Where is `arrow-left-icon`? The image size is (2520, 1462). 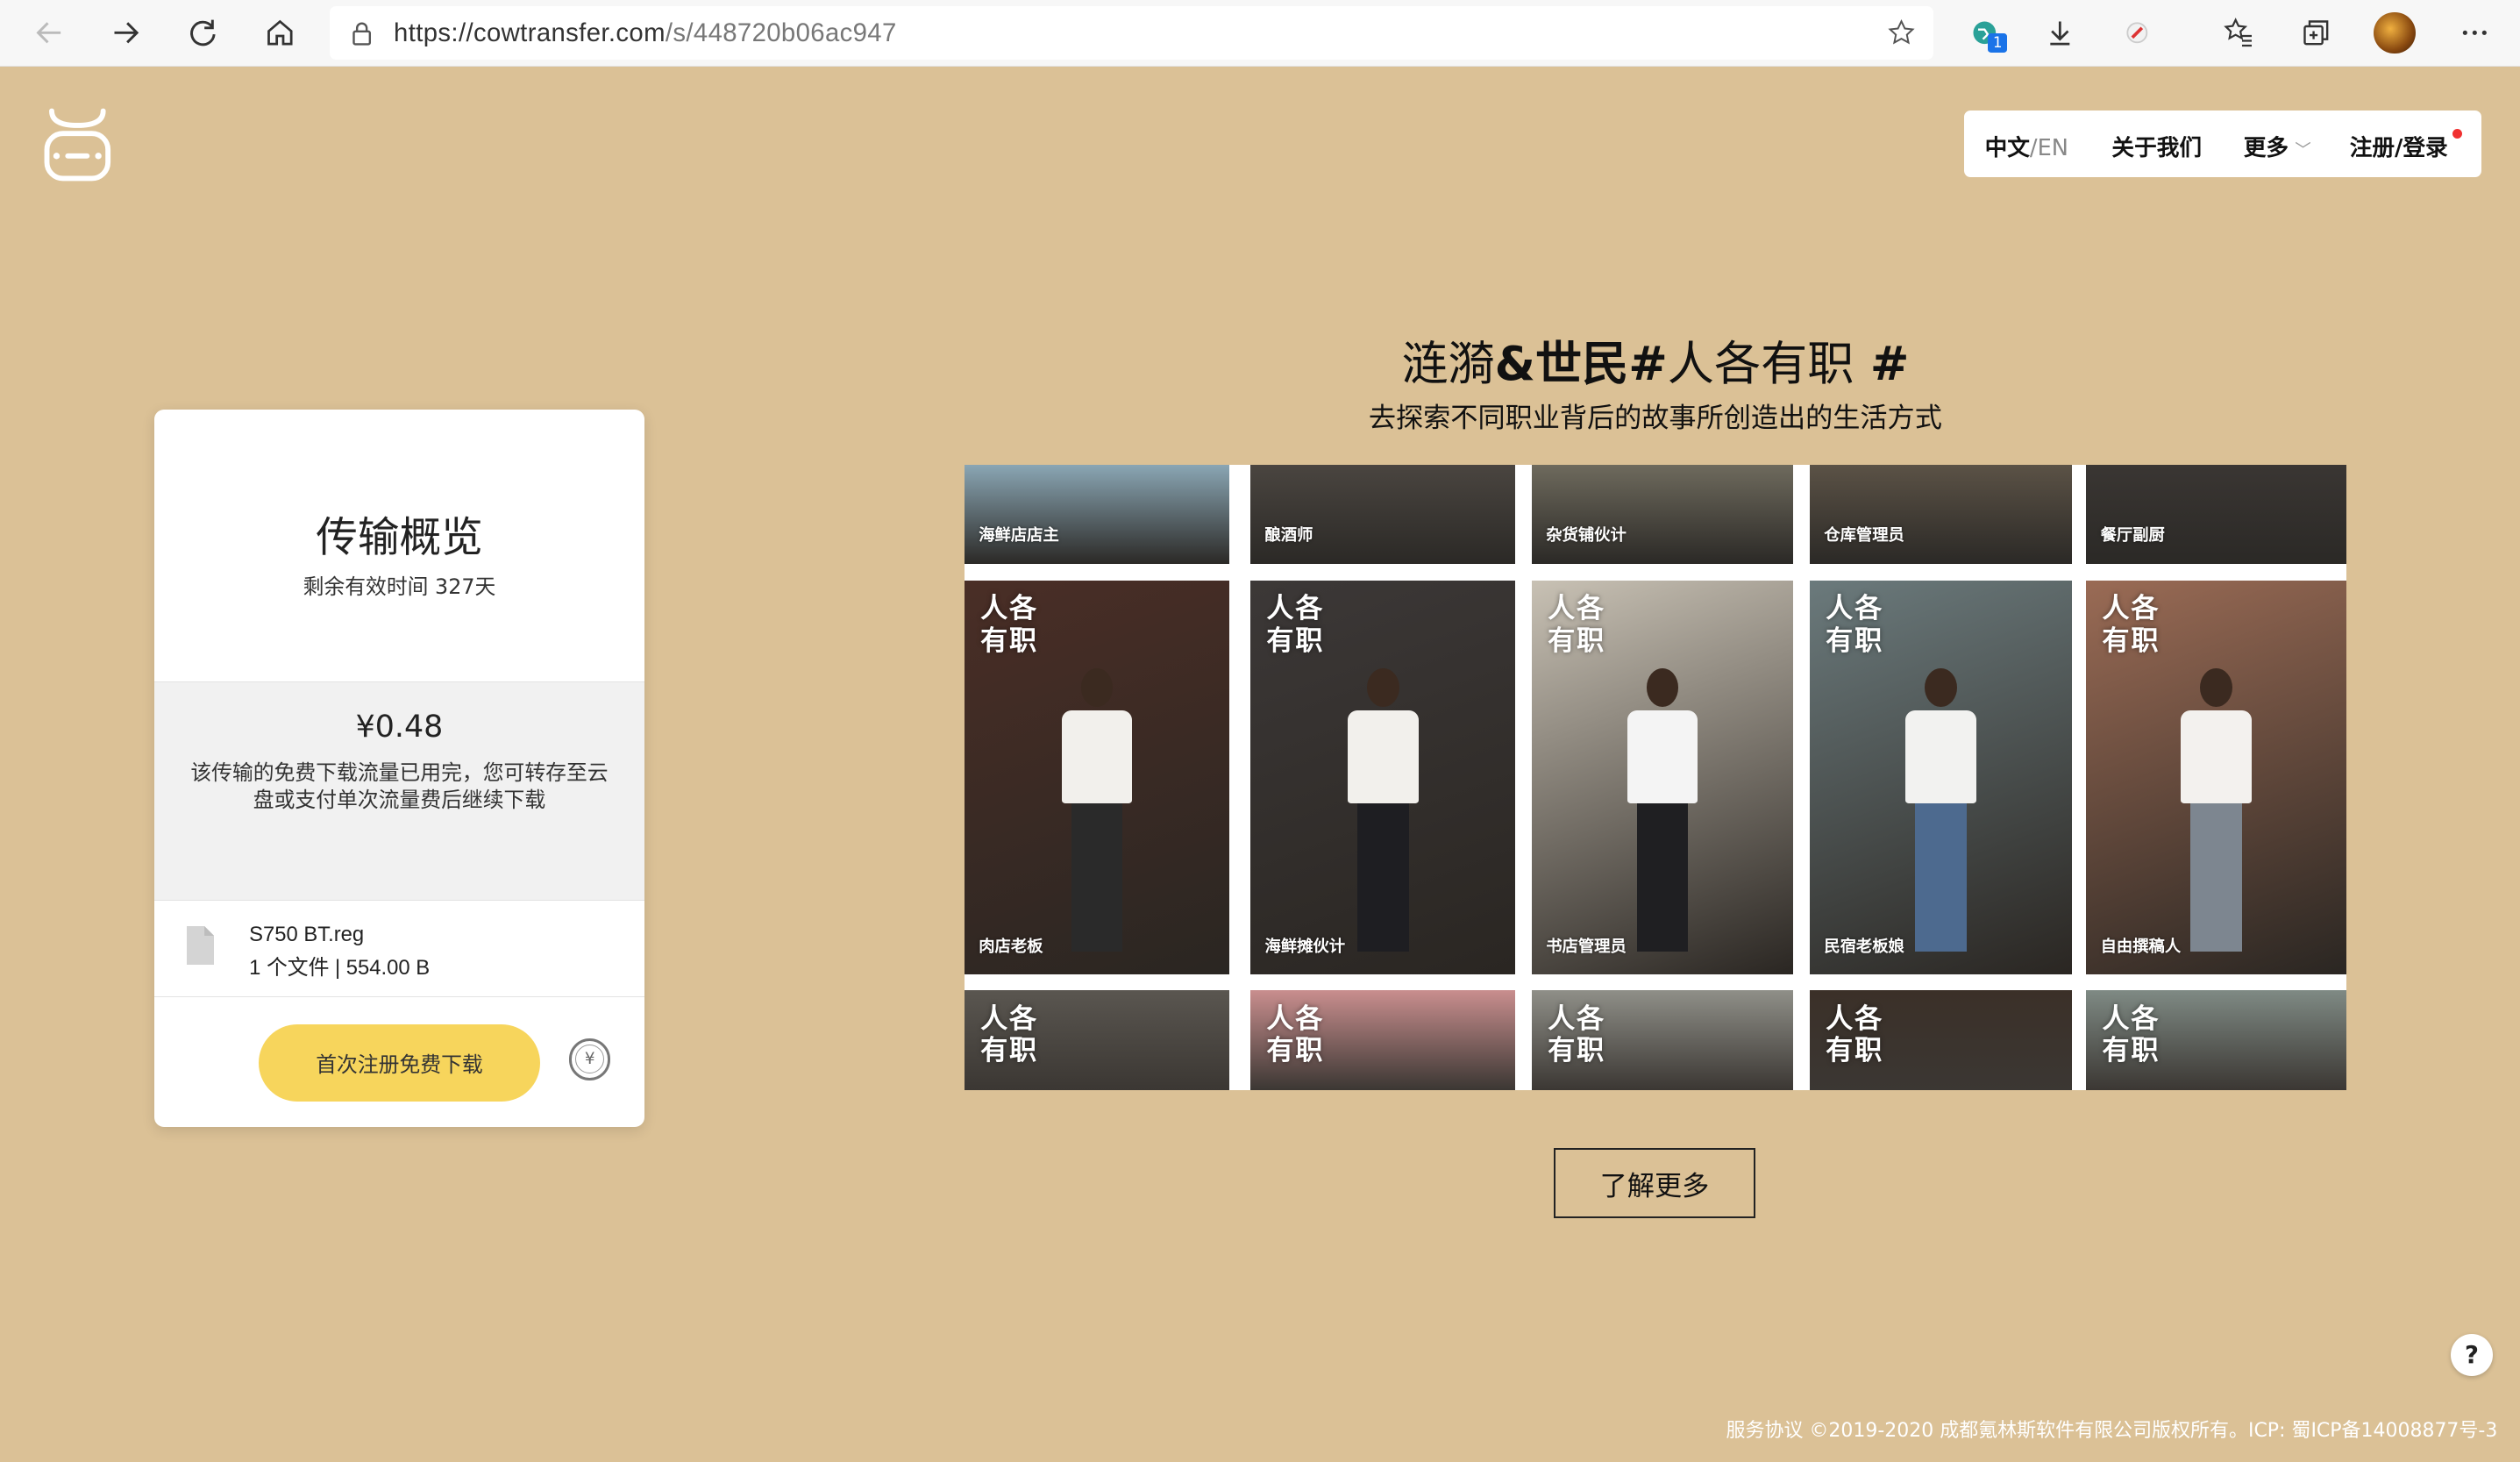
arrow-left-icon is located at coordinates (48, 33).